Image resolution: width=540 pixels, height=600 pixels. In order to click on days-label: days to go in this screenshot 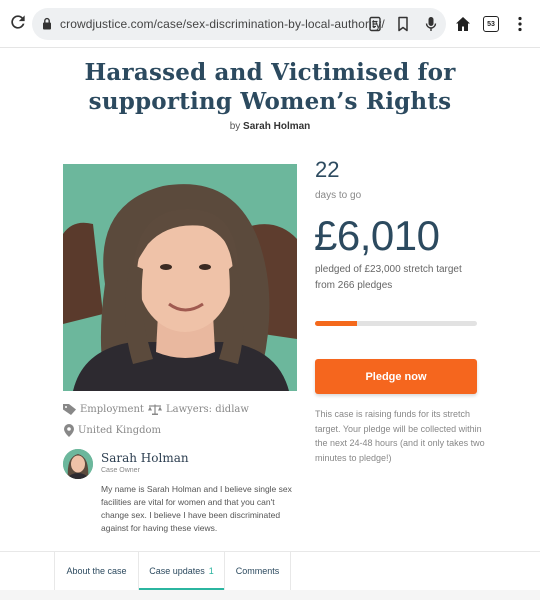, I will do `click(338, 195)`.